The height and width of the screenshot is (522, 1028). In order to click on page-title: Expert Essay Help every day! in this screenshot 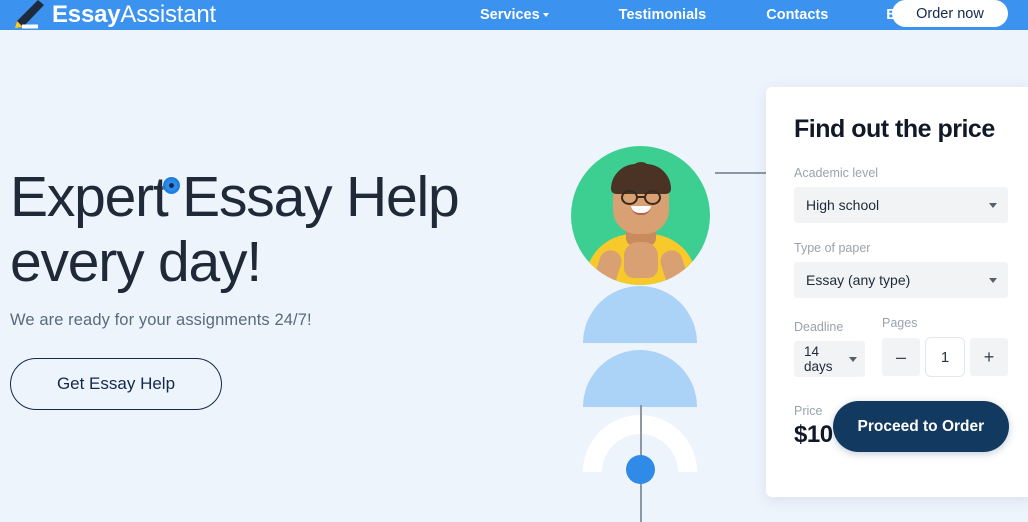, I will do `click(270, 230)`.